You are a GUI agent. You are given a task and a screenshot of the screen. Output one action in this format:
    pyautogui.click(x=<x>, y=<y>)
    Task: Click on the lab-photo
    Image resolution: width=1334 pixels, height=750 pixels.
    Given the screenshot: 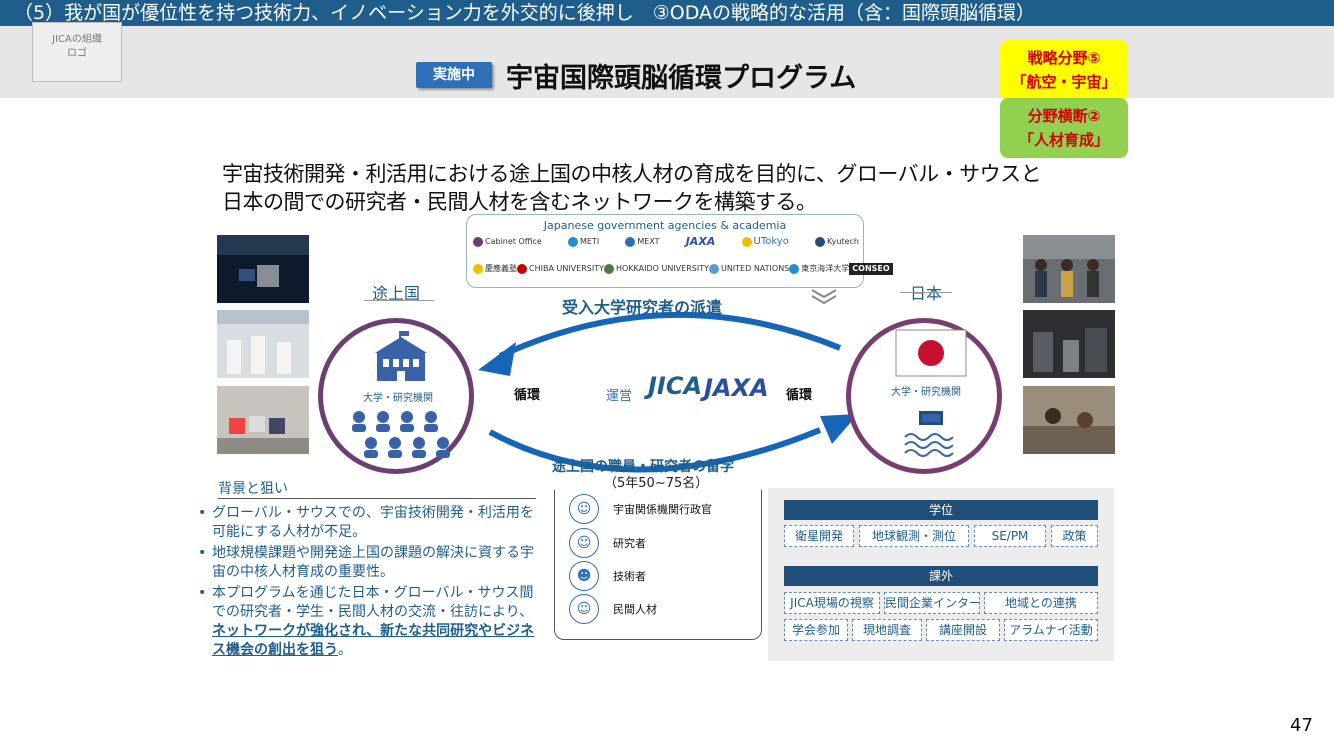 What is the action you would take?
    pyautogui.click(x=1069, y=344)
    